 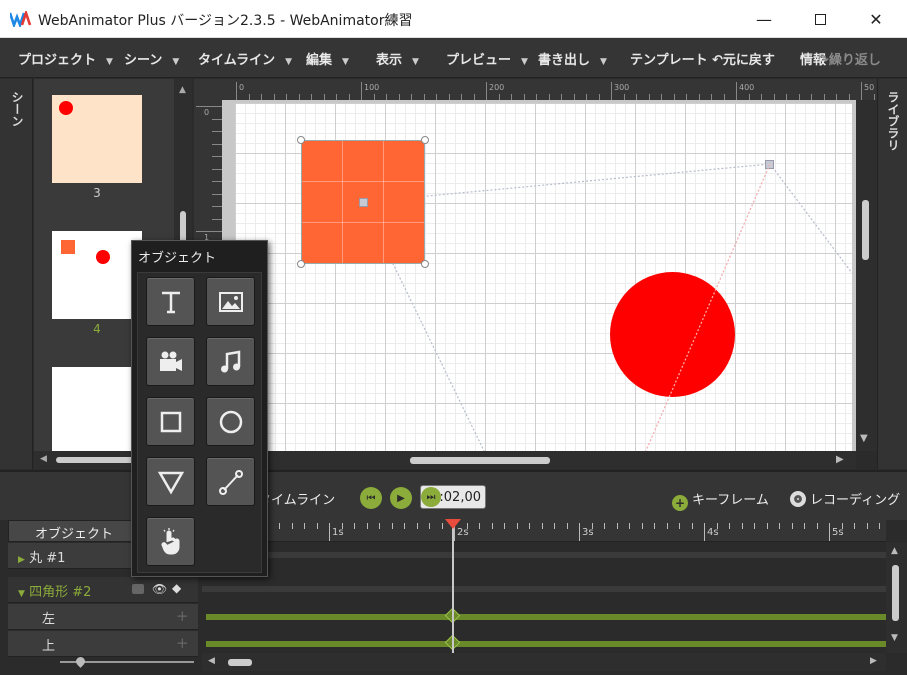 What do you see at coordinates (845, 498) in the screenshot?
I see `recording-button: レコーディング` at bounding box center [845, 498].